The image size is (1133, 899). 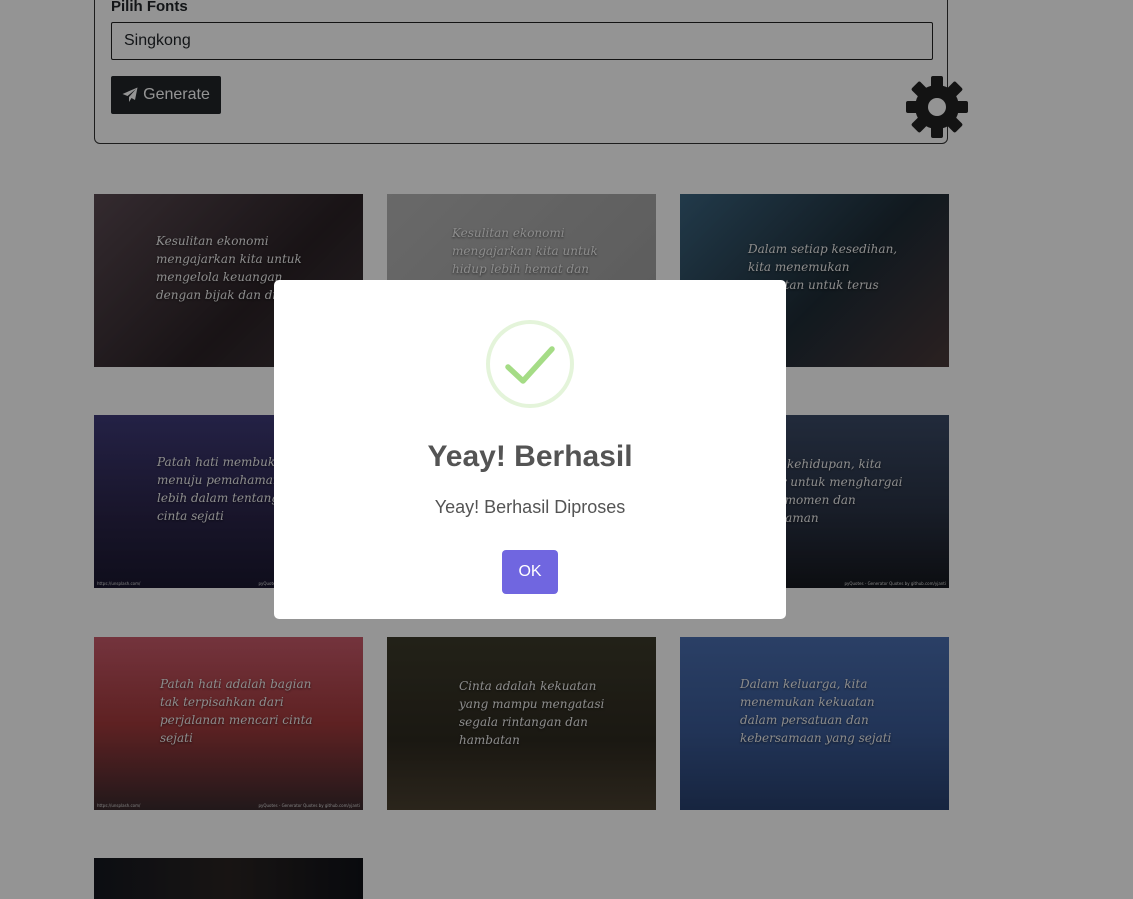 I want to click on dialog-title: Yeay! Berhasil, so click(x=530, y=456).